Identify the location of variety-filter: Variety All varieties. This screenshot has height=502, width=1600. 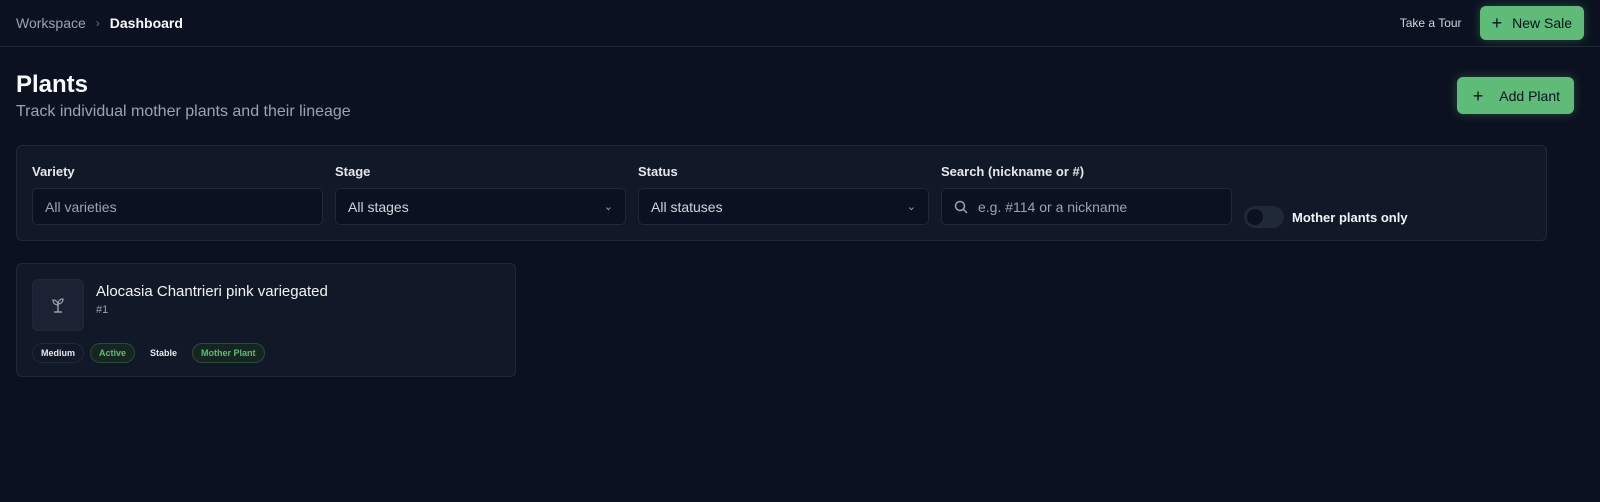
(177, 202).